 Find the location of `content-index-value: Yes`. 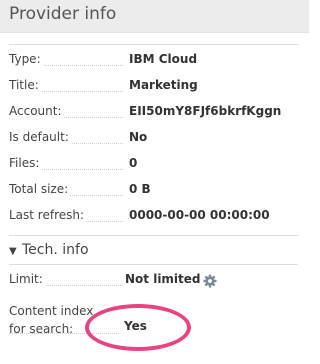

content-index-value: Yes is located at coordinates (135, 326).